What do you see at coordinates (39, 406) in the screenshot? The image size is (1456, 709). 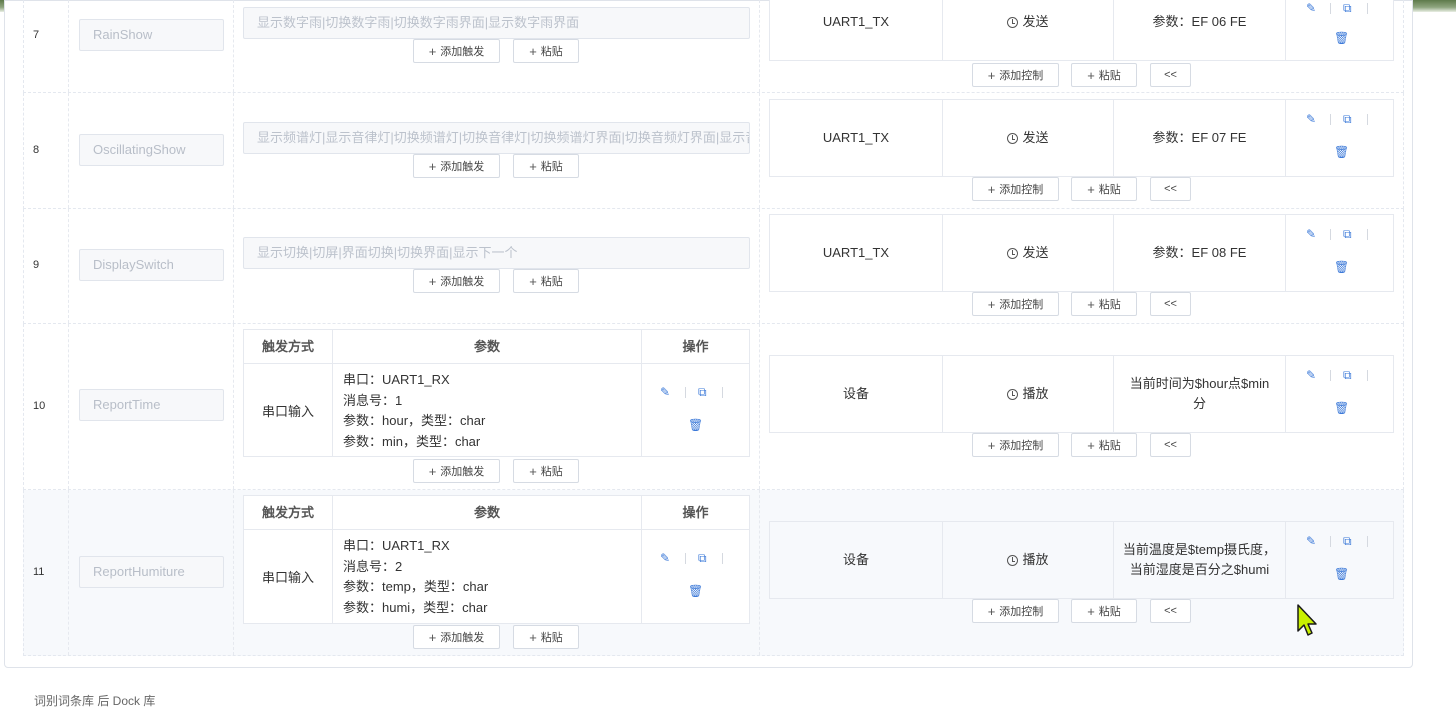 I see `row-index: 10` at bounding box center [39, 406].